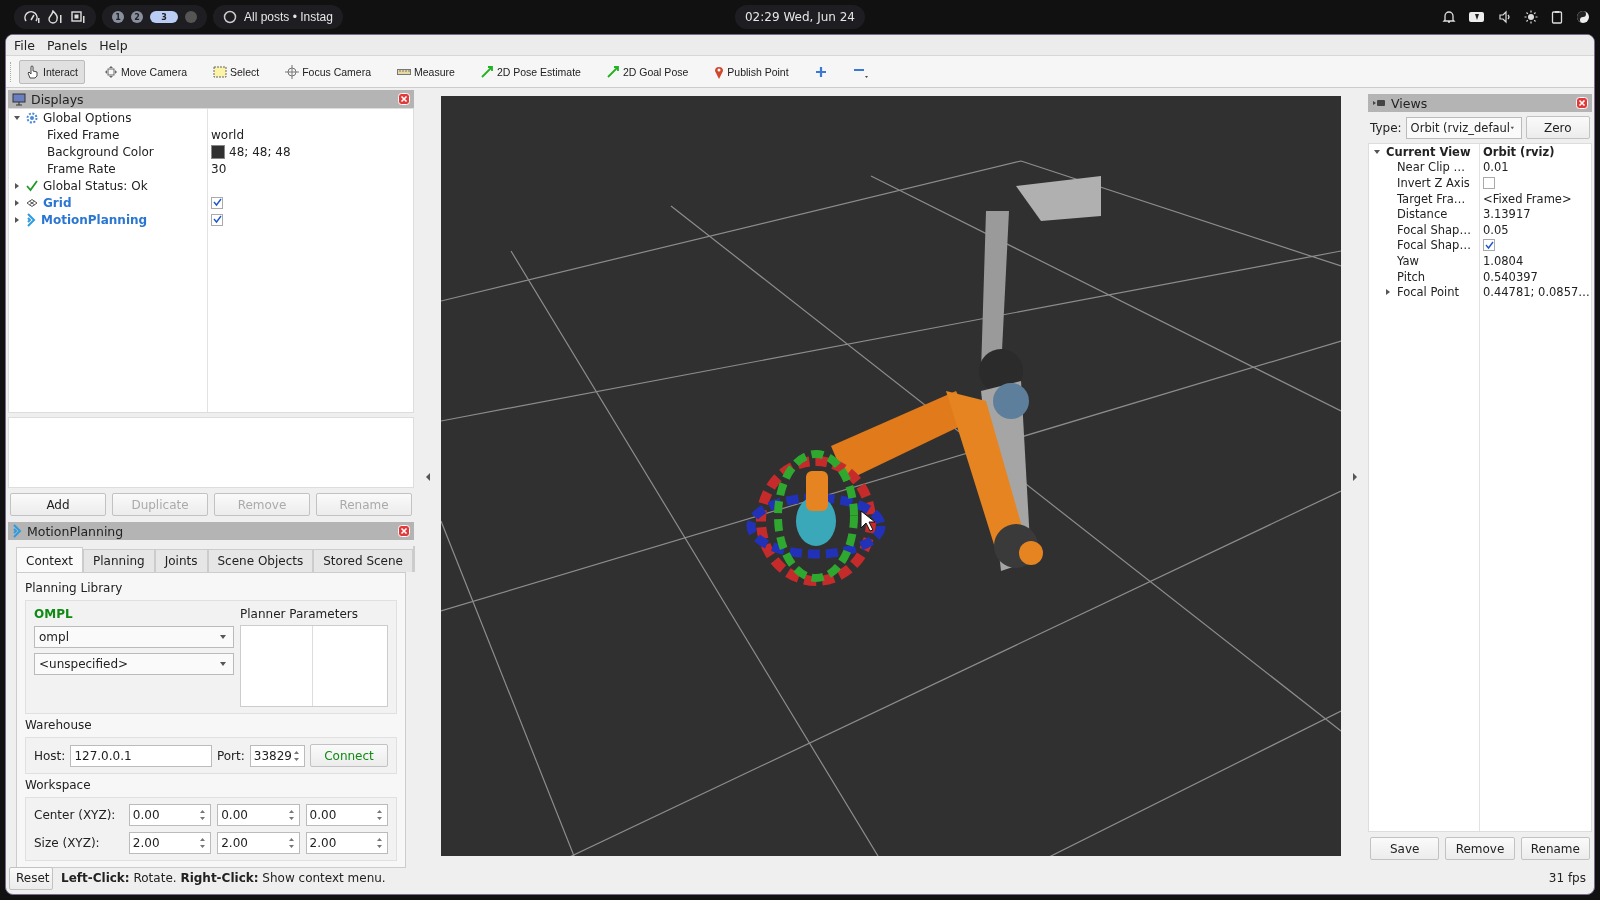 The image size is (1600, 900). I want to click on section-heading: Workspace, so click(58, 785).